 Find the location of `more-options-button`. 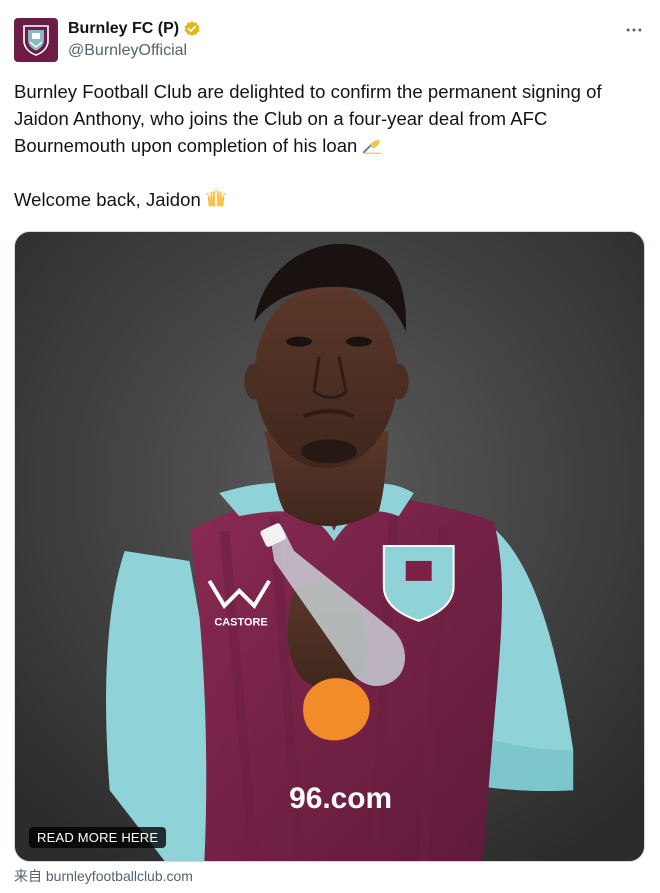

more-options-button is located at coordinates (634, 30).